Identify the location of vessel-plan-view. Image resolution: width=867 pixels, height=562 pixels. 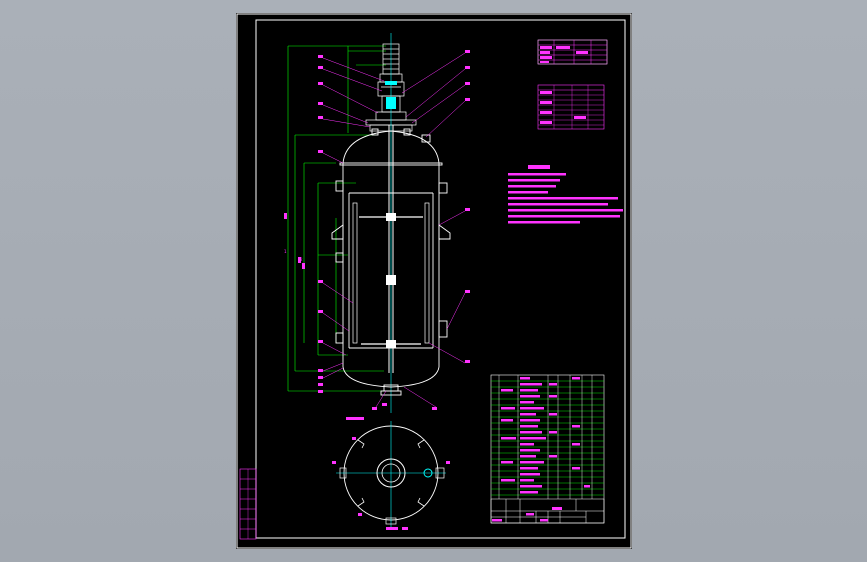
(391, 473).